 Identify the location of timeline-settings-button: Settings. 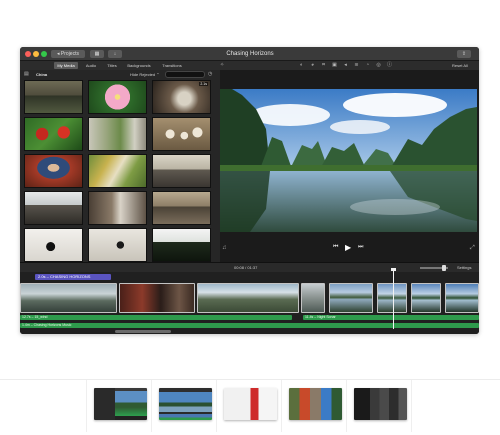
(464, 268).